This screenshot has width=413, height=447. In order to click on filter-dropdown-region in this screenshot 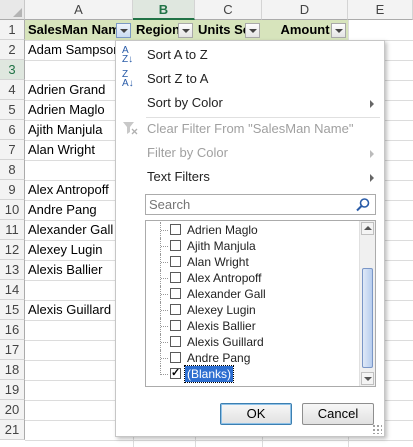, I will do `click(185, 30)`.